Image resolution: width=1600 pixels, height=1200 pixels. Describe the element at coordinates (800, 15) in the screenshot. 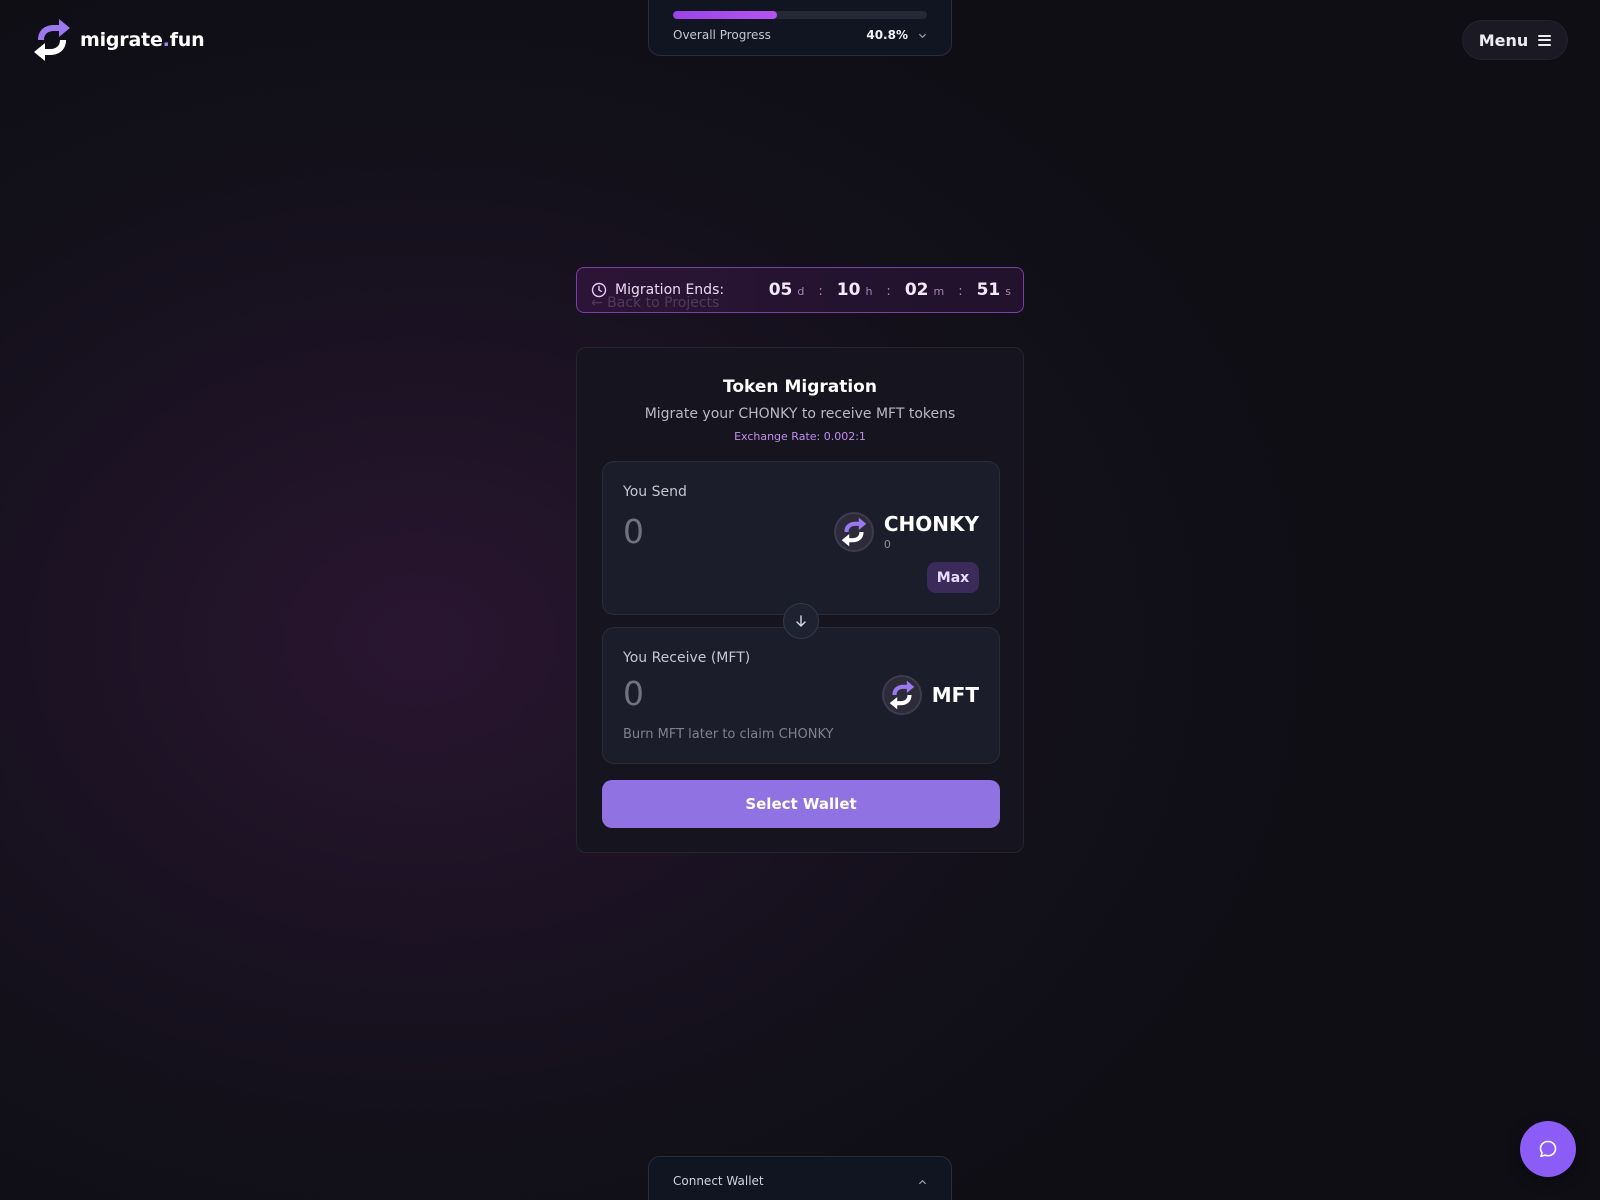

I see `progress-track` at that location.